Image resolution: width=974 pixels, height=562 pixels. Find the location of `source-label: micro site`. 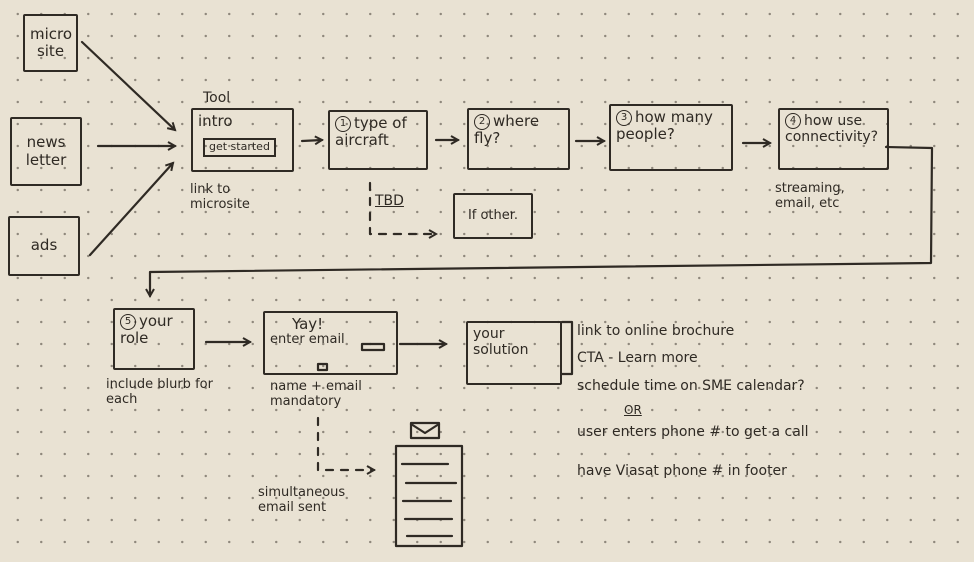

source-label: micro site is located at coordinates (51, 42).